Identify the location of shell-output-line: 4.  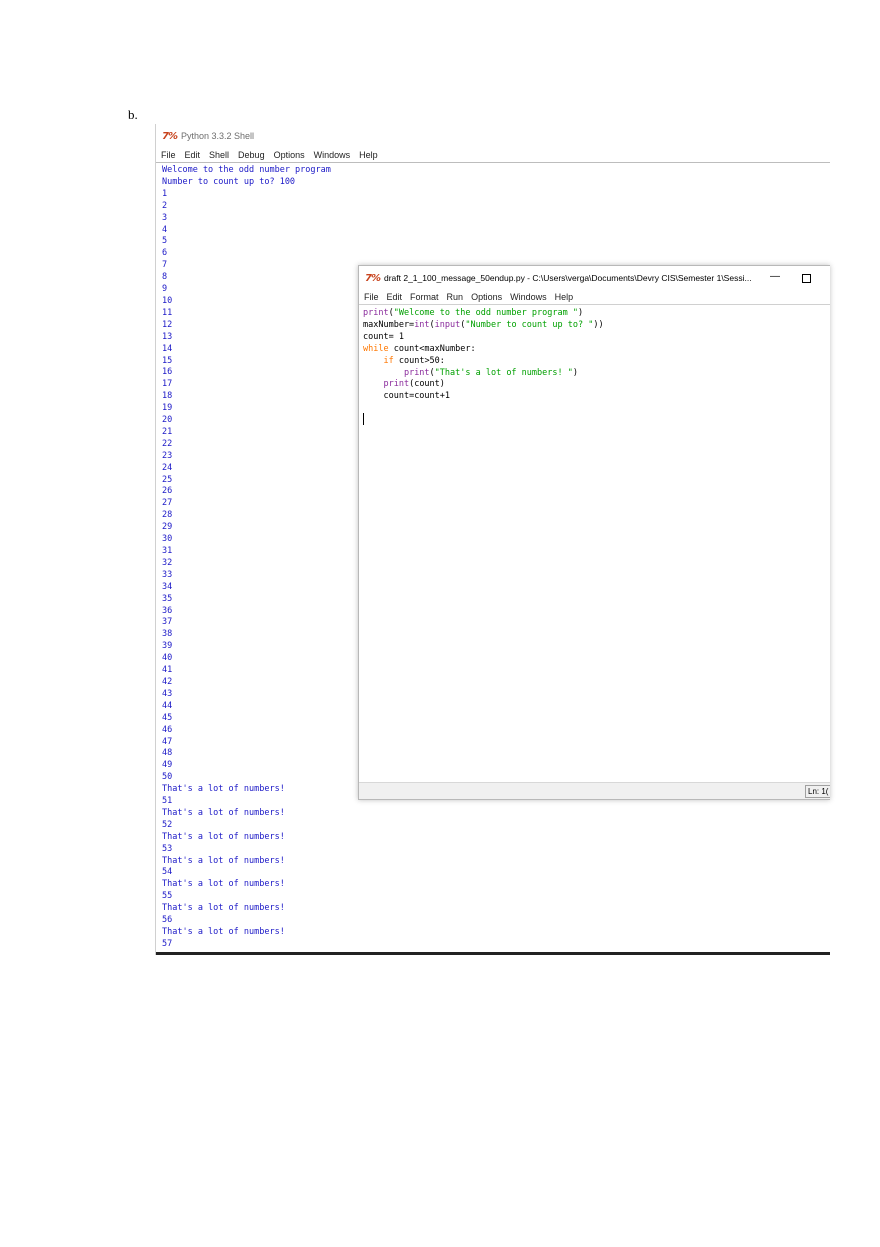
(165, 229).